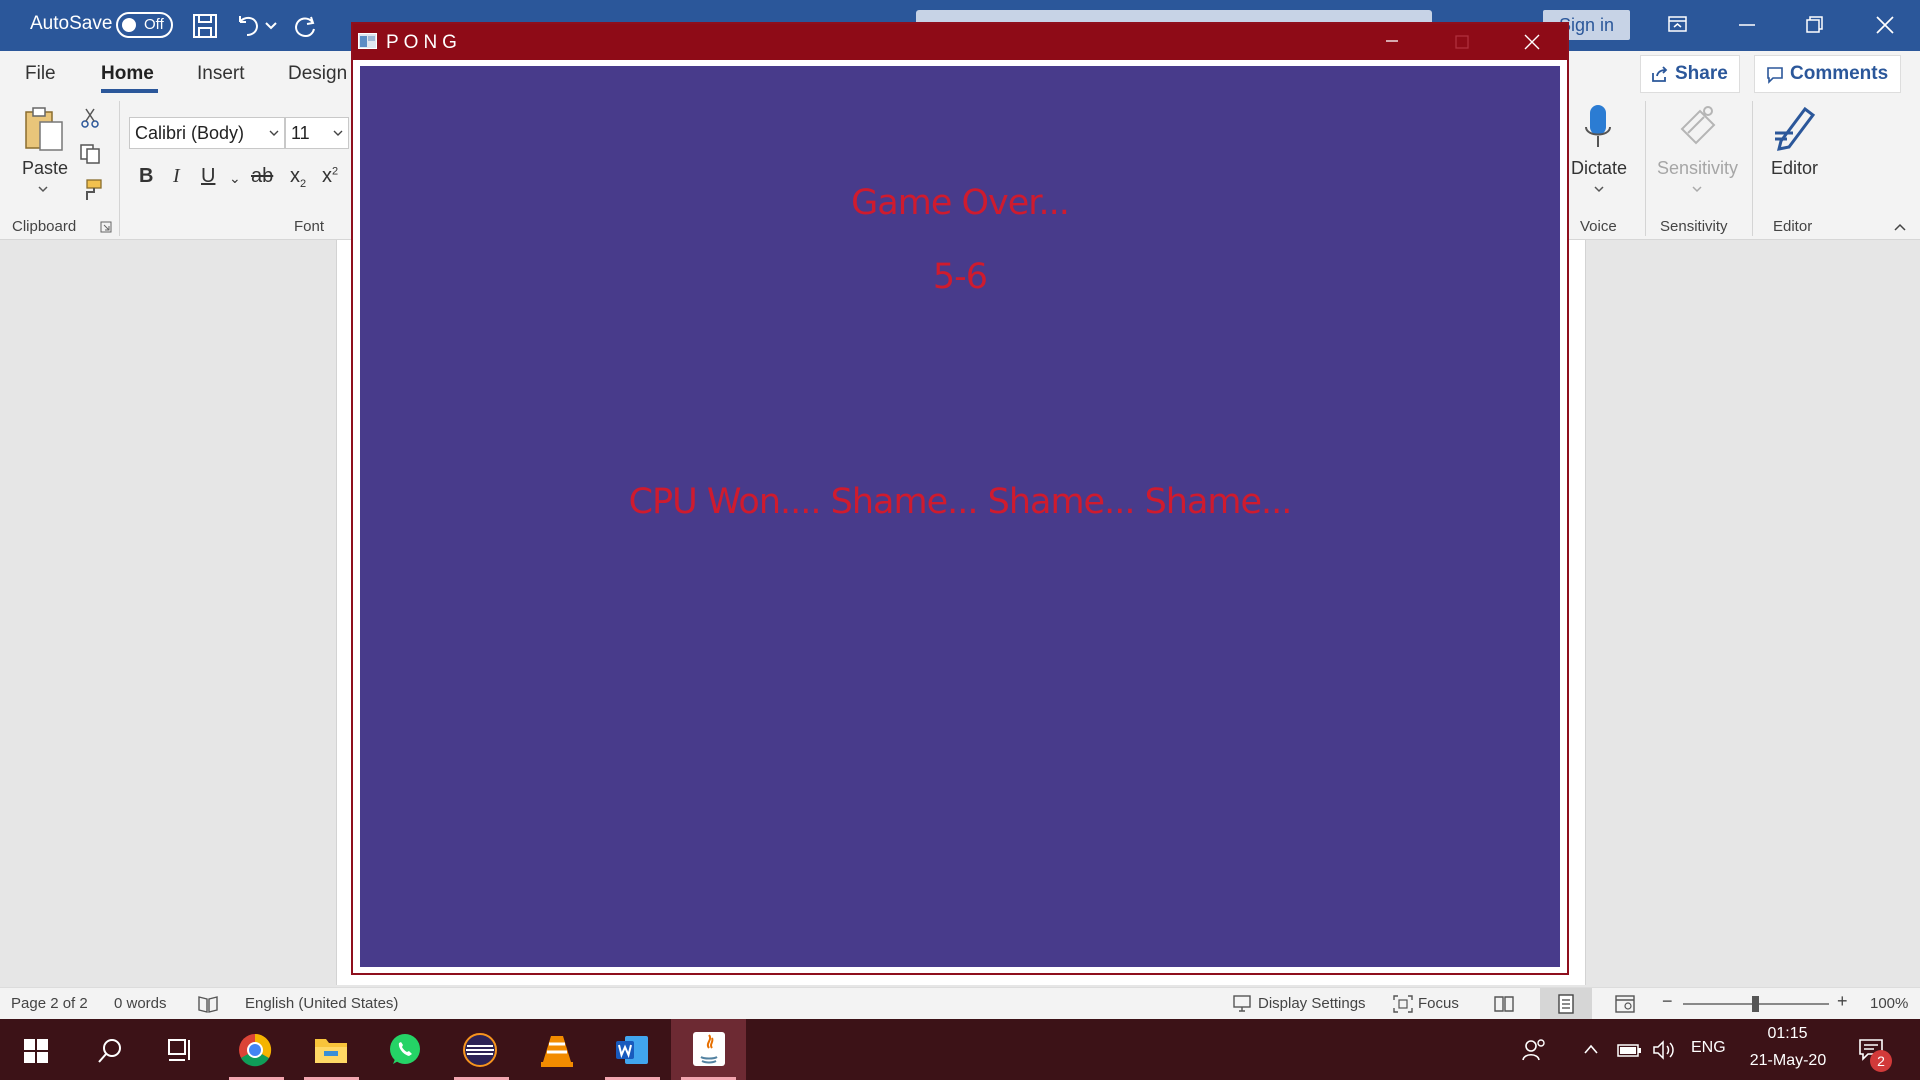  What do you see at coordinates (129, 25) in the screenshot?
I see `autosave-knob` at bounding box center [129, 25].